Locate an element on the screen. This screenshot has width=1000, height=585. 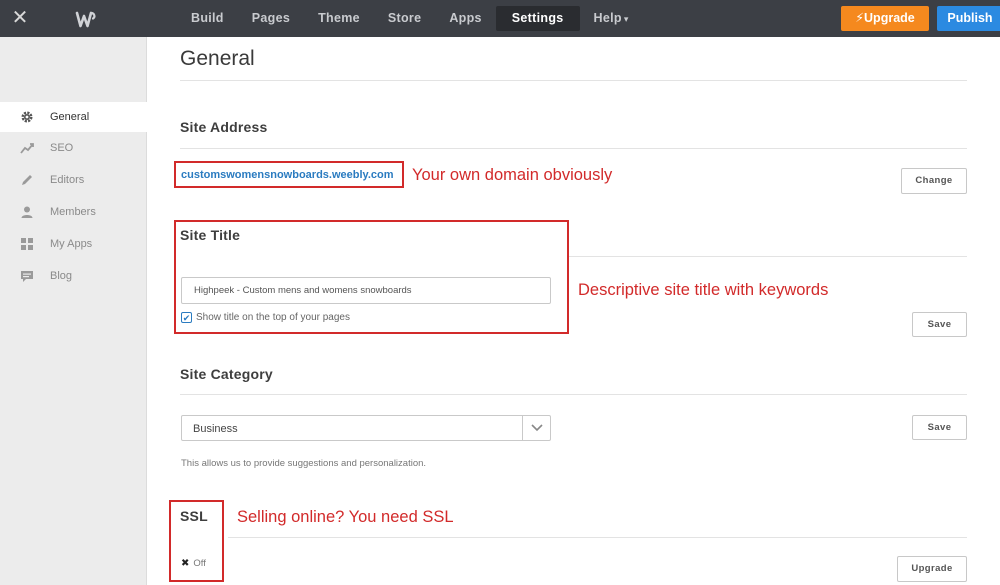
sidebar-item-my-apps: My Apps is located at coordinates (73, 244).